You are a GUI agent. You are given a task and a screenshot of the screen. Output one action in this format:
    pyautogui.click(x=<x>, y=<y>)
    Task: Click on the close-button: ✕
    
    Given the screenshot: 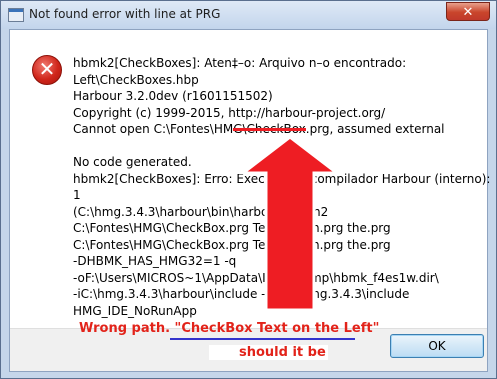 What is the action you would take?
    pyautogui.click(x=468, y=11)
    